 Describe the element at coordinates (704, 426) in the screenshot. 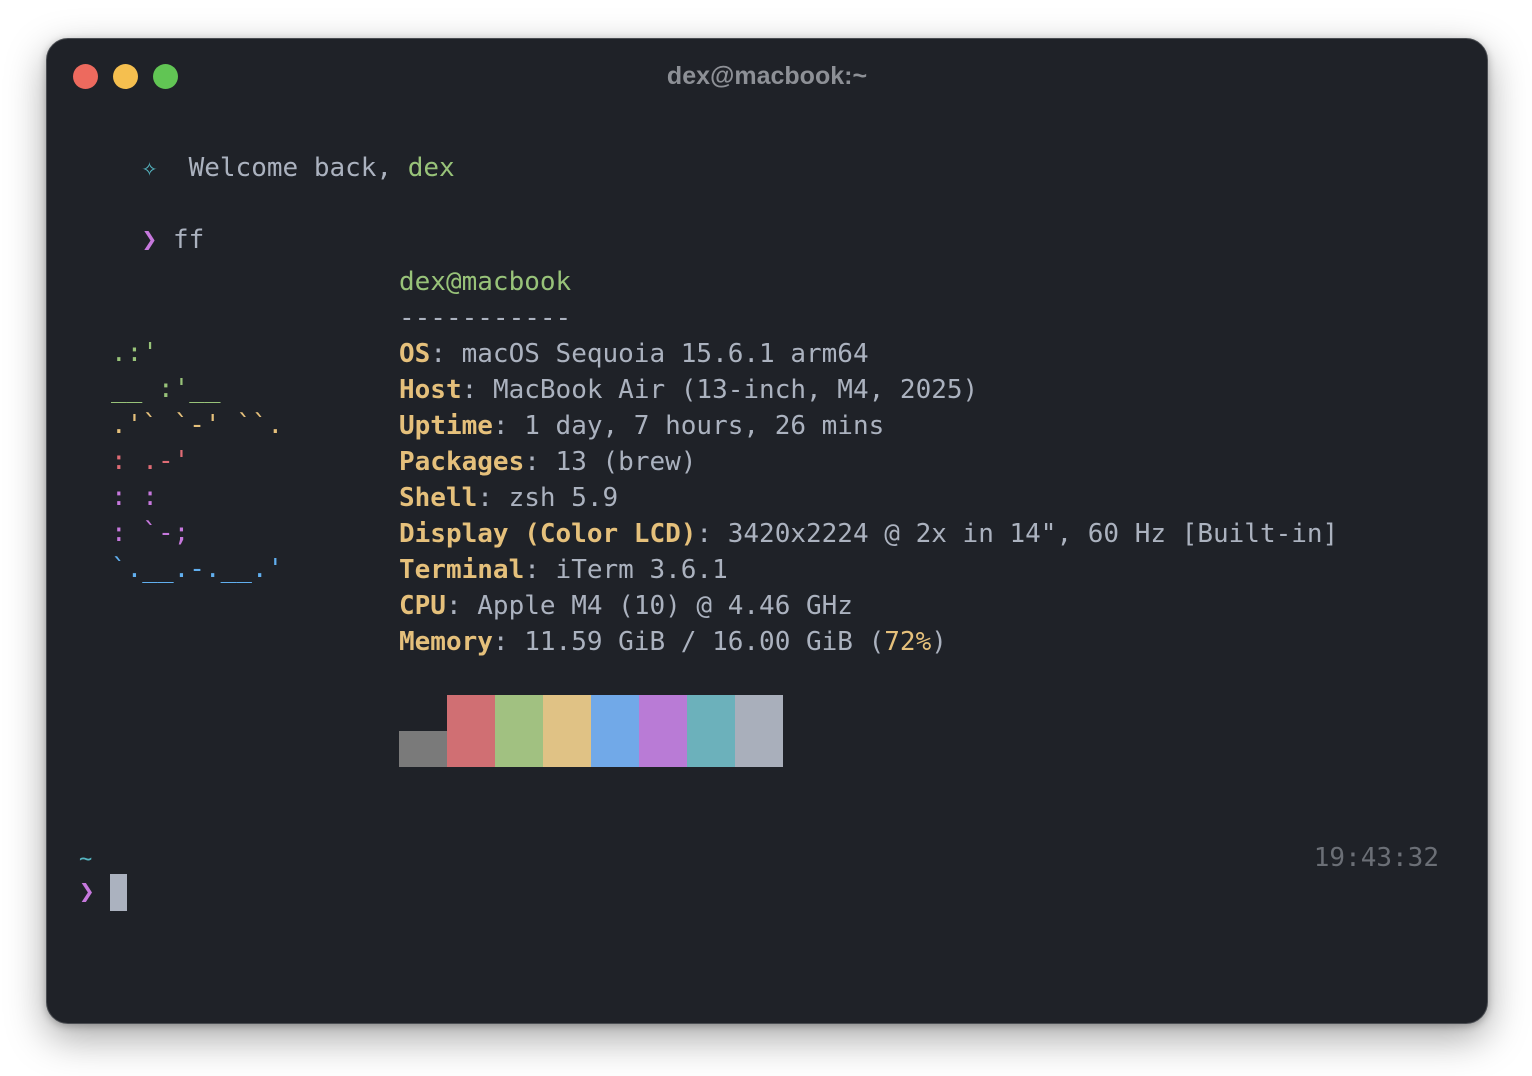

I see `fetch-row-value: 1 day, 7 hours, 26 mins` at that location.